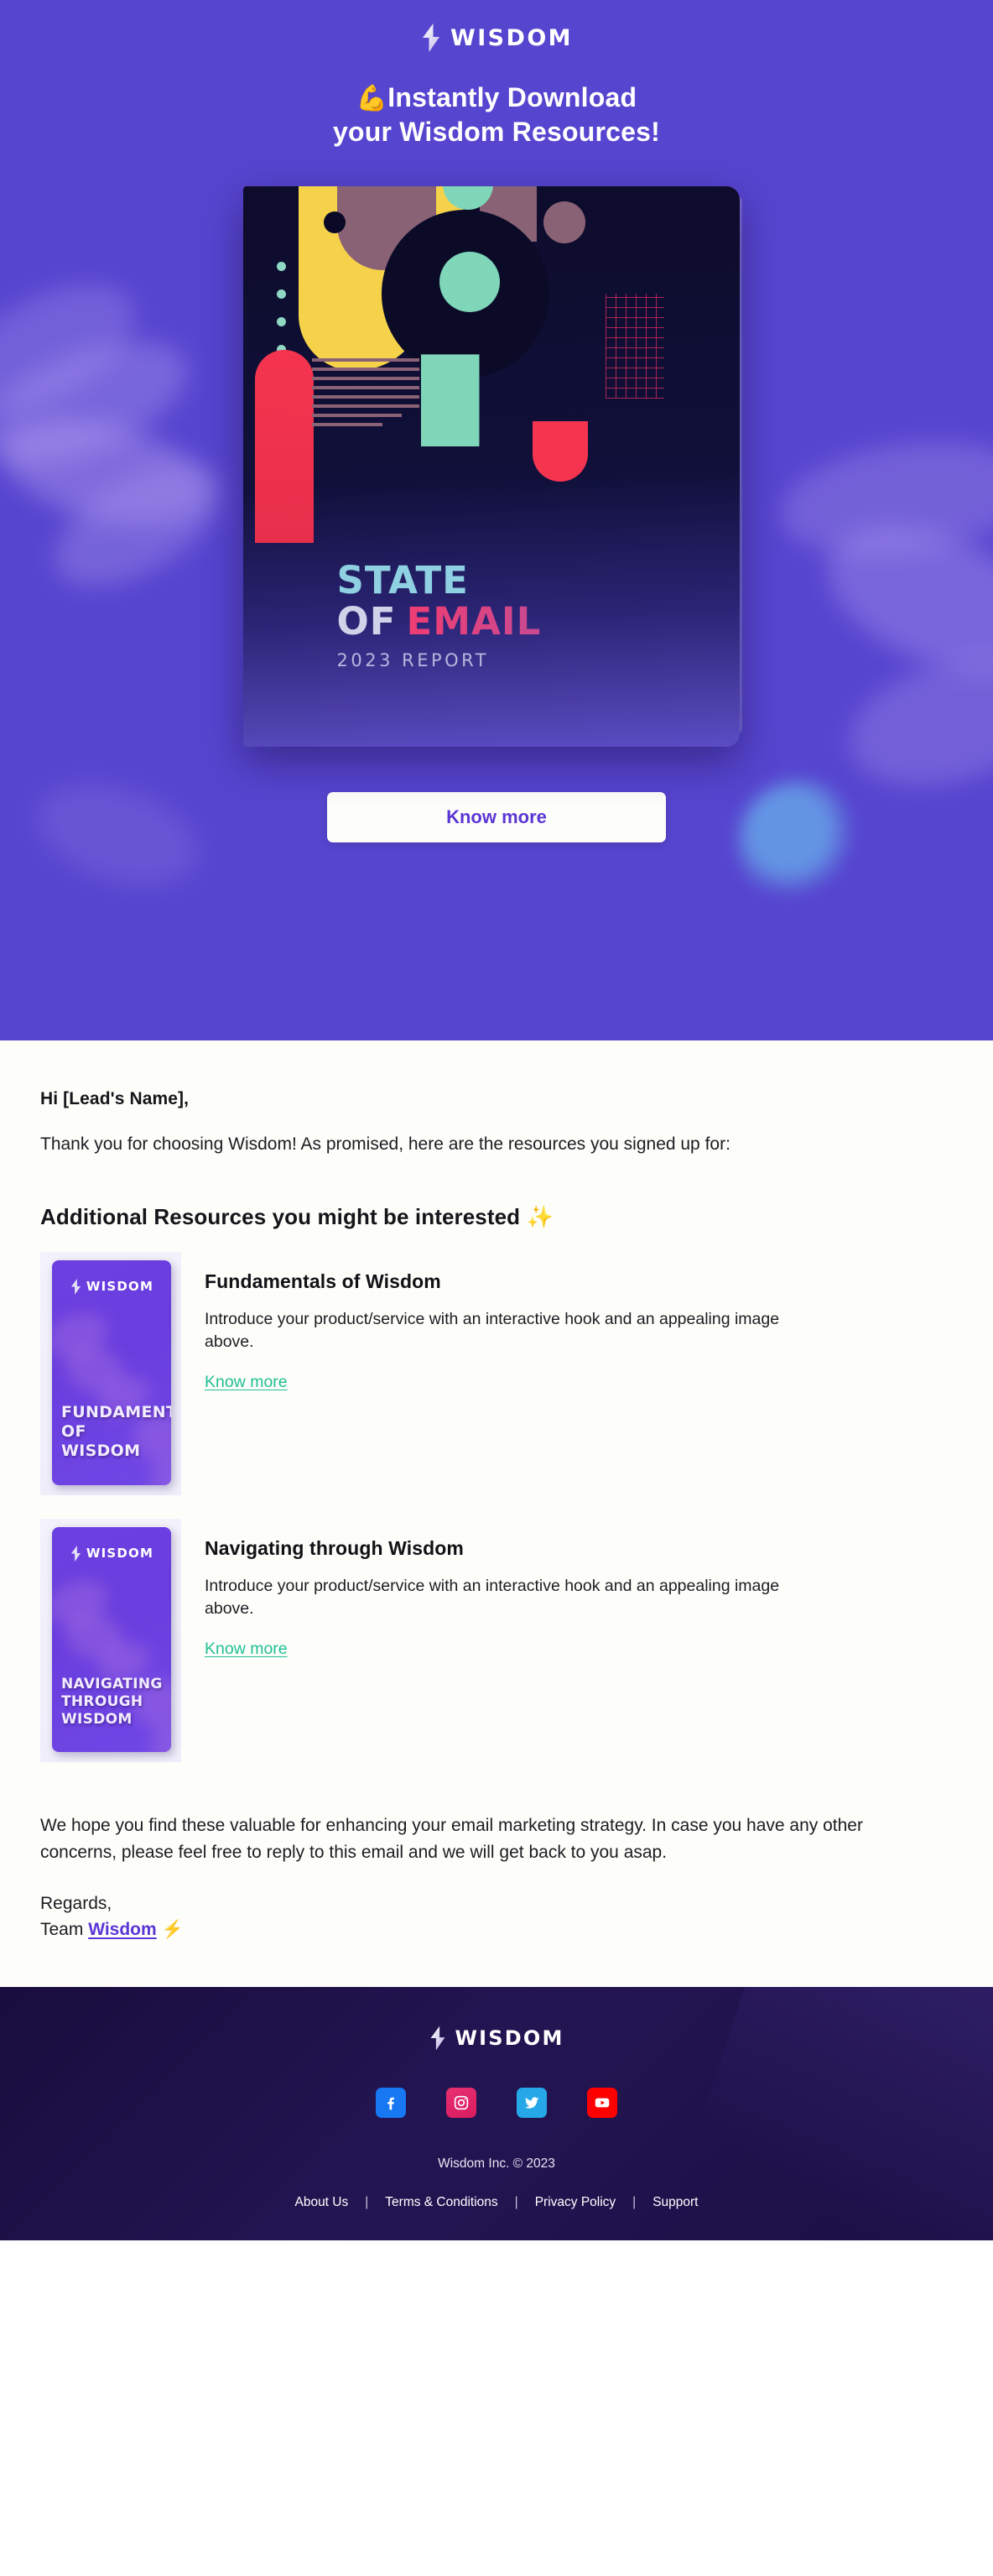 The height and width of the screenshot is (2576, 993). Describe the element at coordinates (64, 1930) in the screenshot. I see `signature-team-prefix: Team` at that location.